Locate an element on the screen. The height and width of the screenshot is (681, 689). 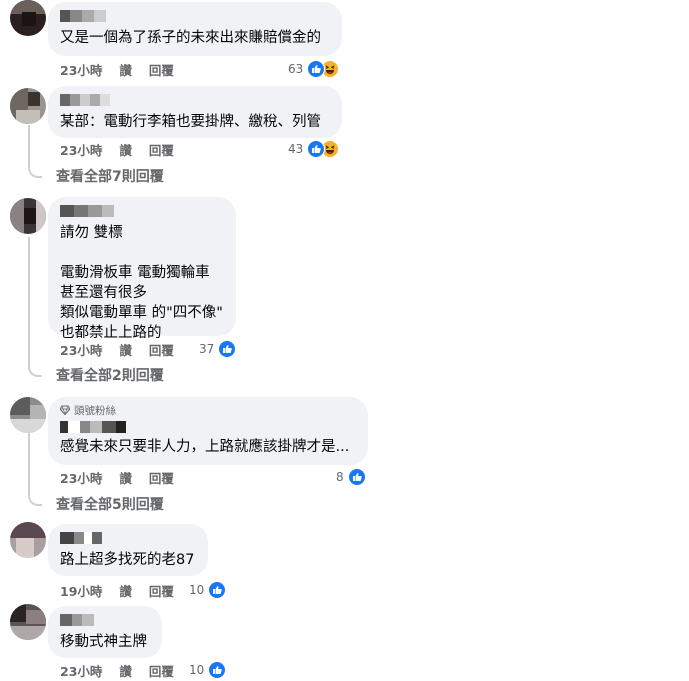
reaction-count: 43 is located at coordinates (296, 149).